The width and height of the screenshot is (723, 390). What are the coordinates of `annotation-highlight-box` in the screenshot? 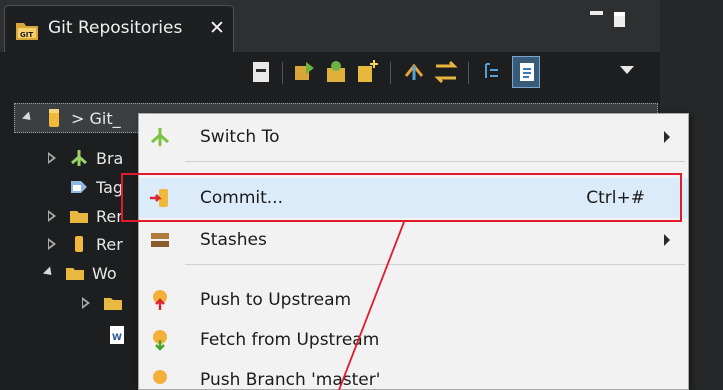 It's located at (401, 197).